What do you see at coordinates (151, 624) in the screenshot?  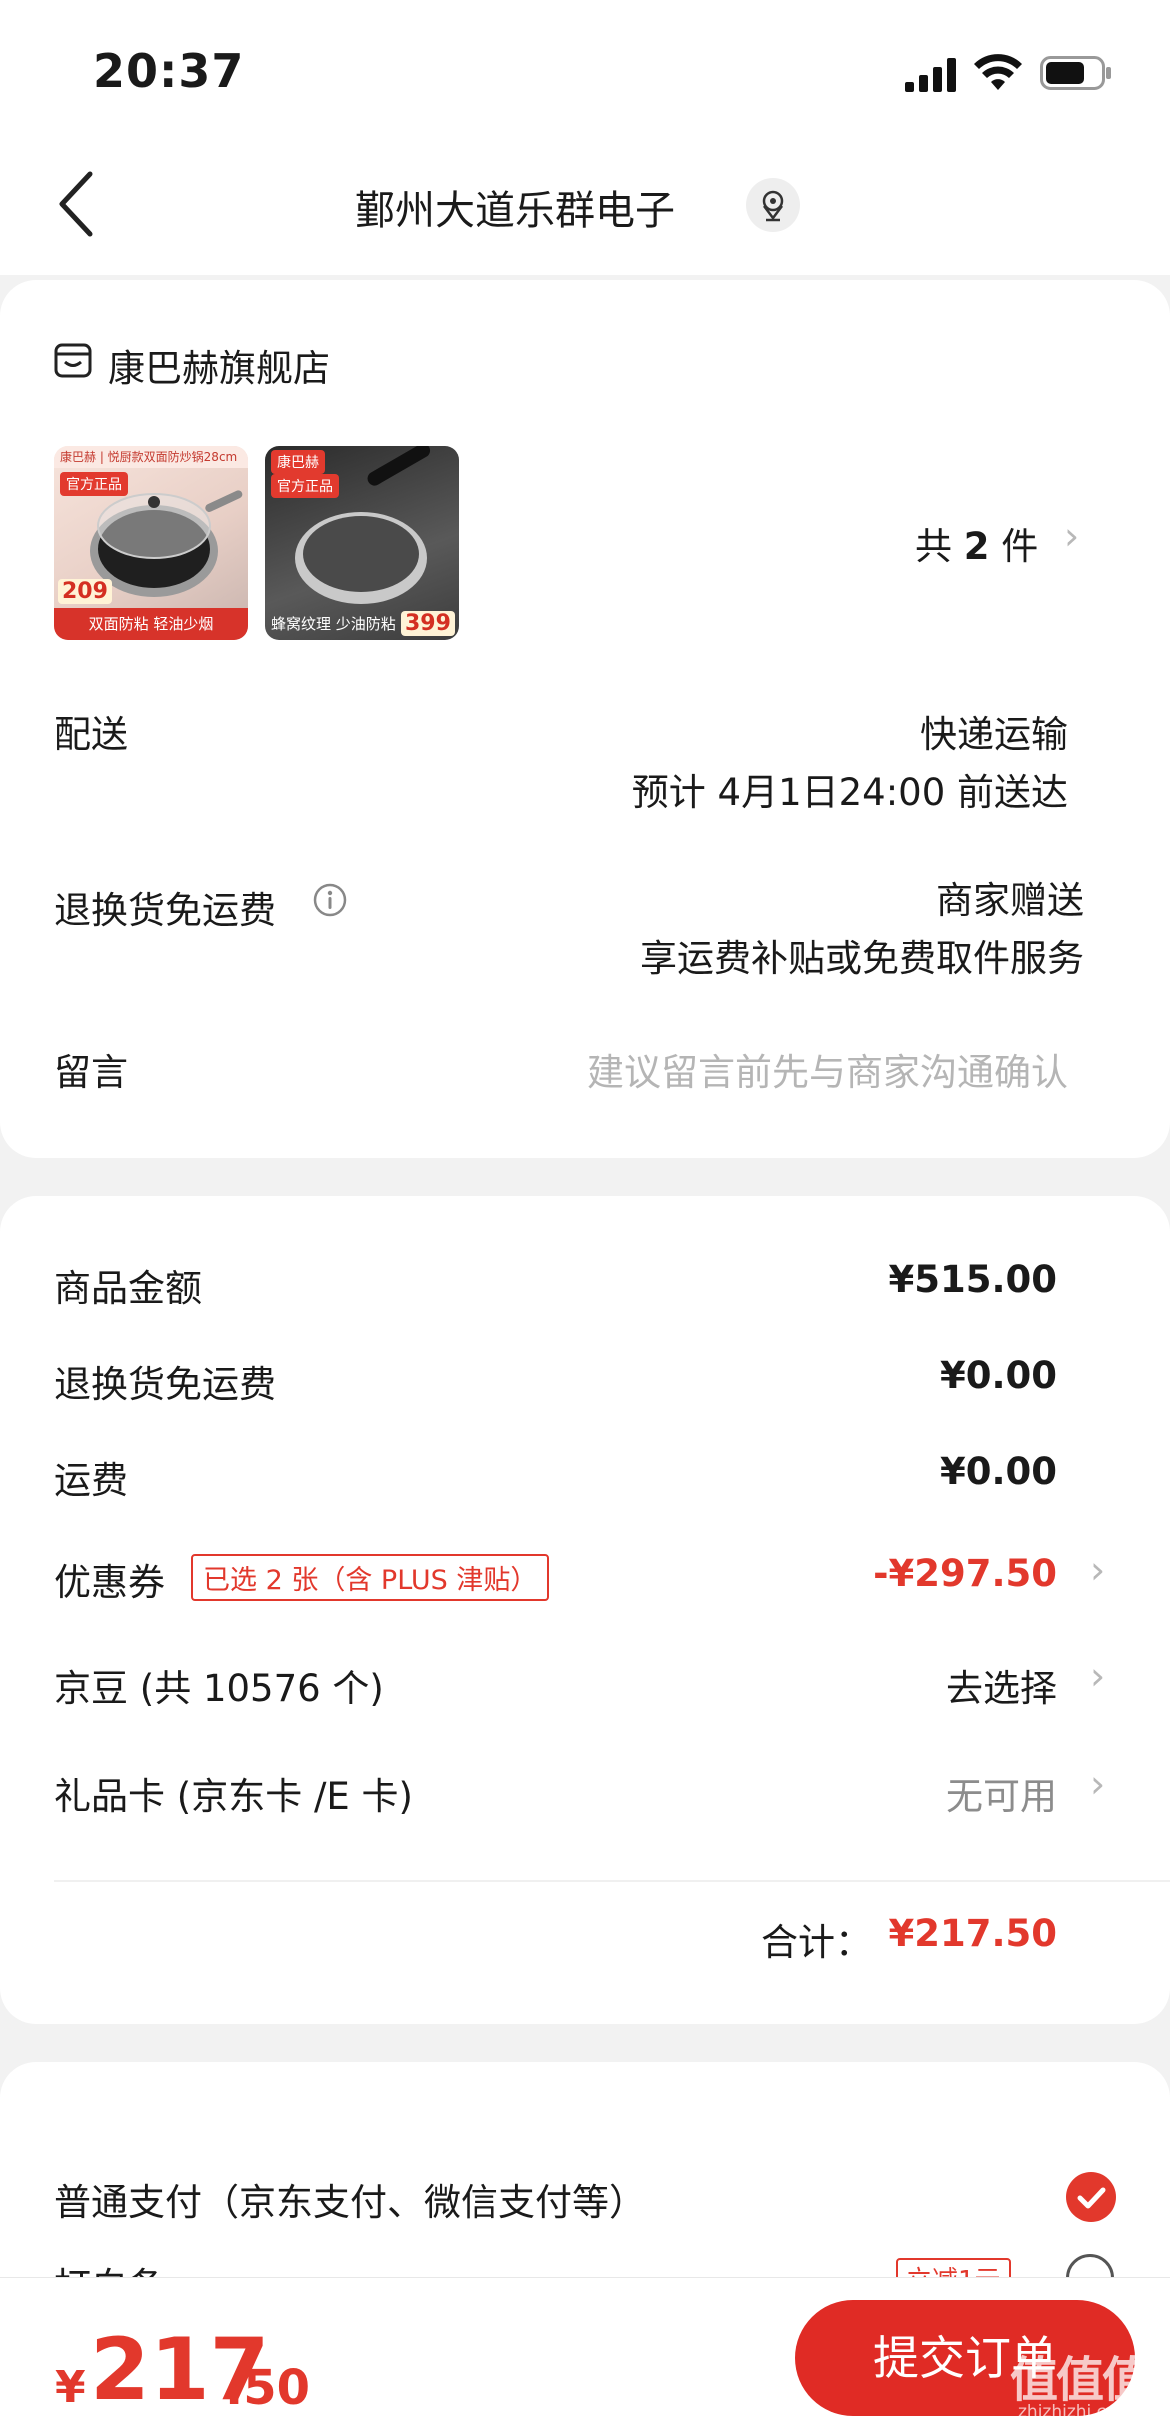 I see `thumb-caption: 双面防粘 轻油少烟` at bounding box center [151, 624].